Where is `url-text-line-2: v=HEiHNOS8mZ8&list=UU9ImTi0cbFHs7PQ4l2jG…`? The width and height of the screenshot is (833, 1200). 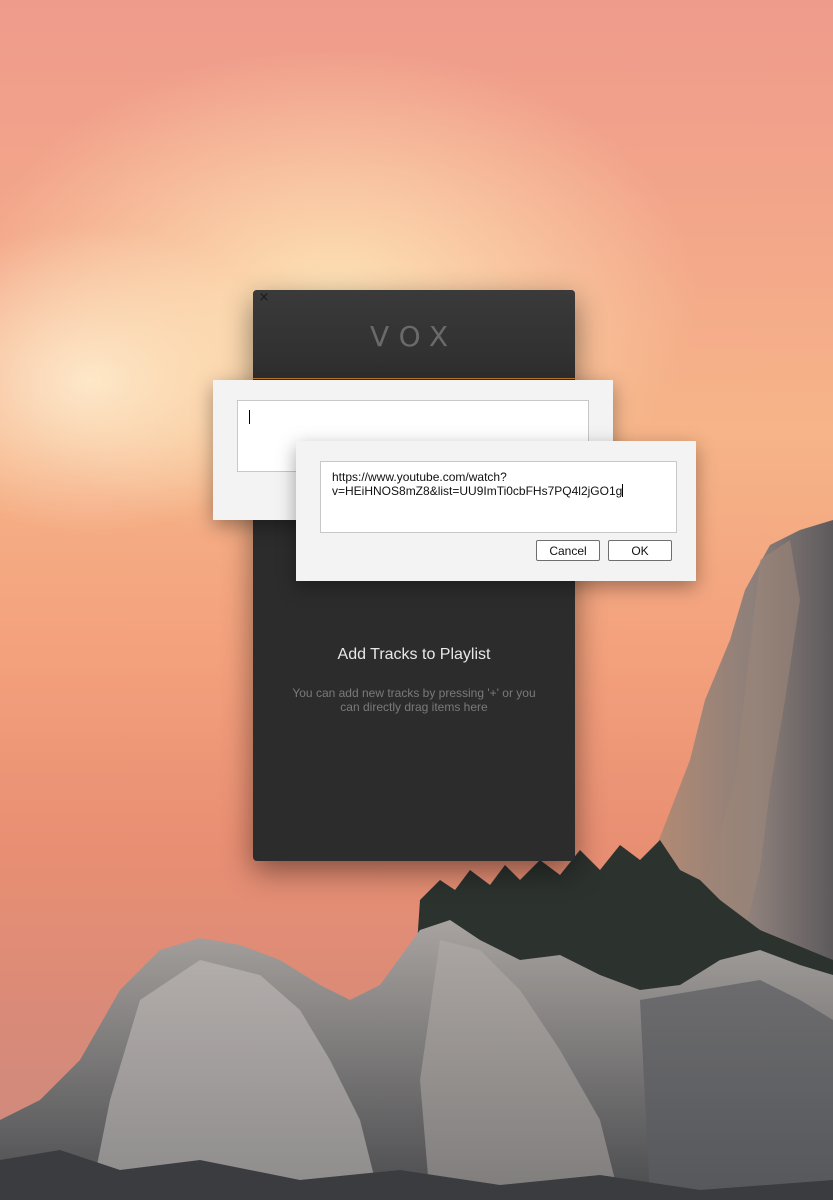 url-text-line-2: v=HEiHNOS8mZ8&list=UU9ImTi0cbFHs7PQ4l2jG… is located at coordinates (501, 491).